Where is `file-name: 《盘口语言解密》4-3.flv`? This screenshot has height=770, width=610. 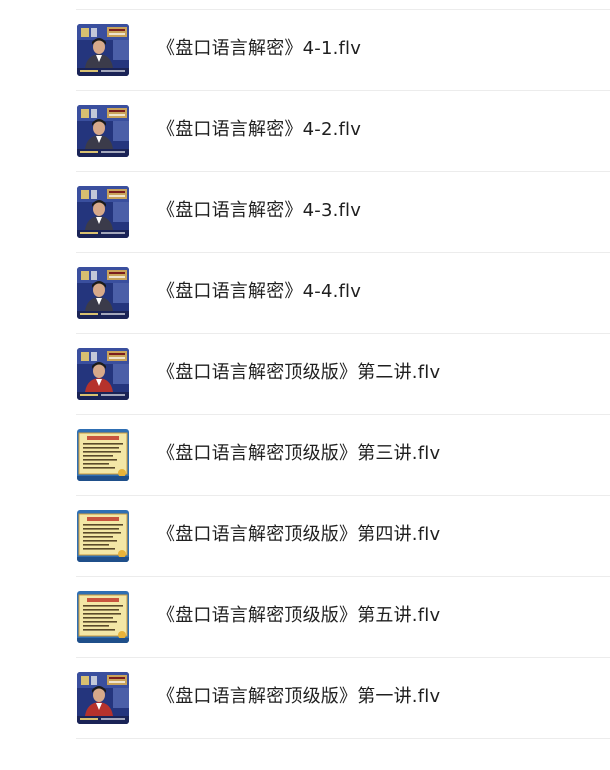
file-name: 《盘口语言解密》4-3.flv is located at coordinates (259, 210).